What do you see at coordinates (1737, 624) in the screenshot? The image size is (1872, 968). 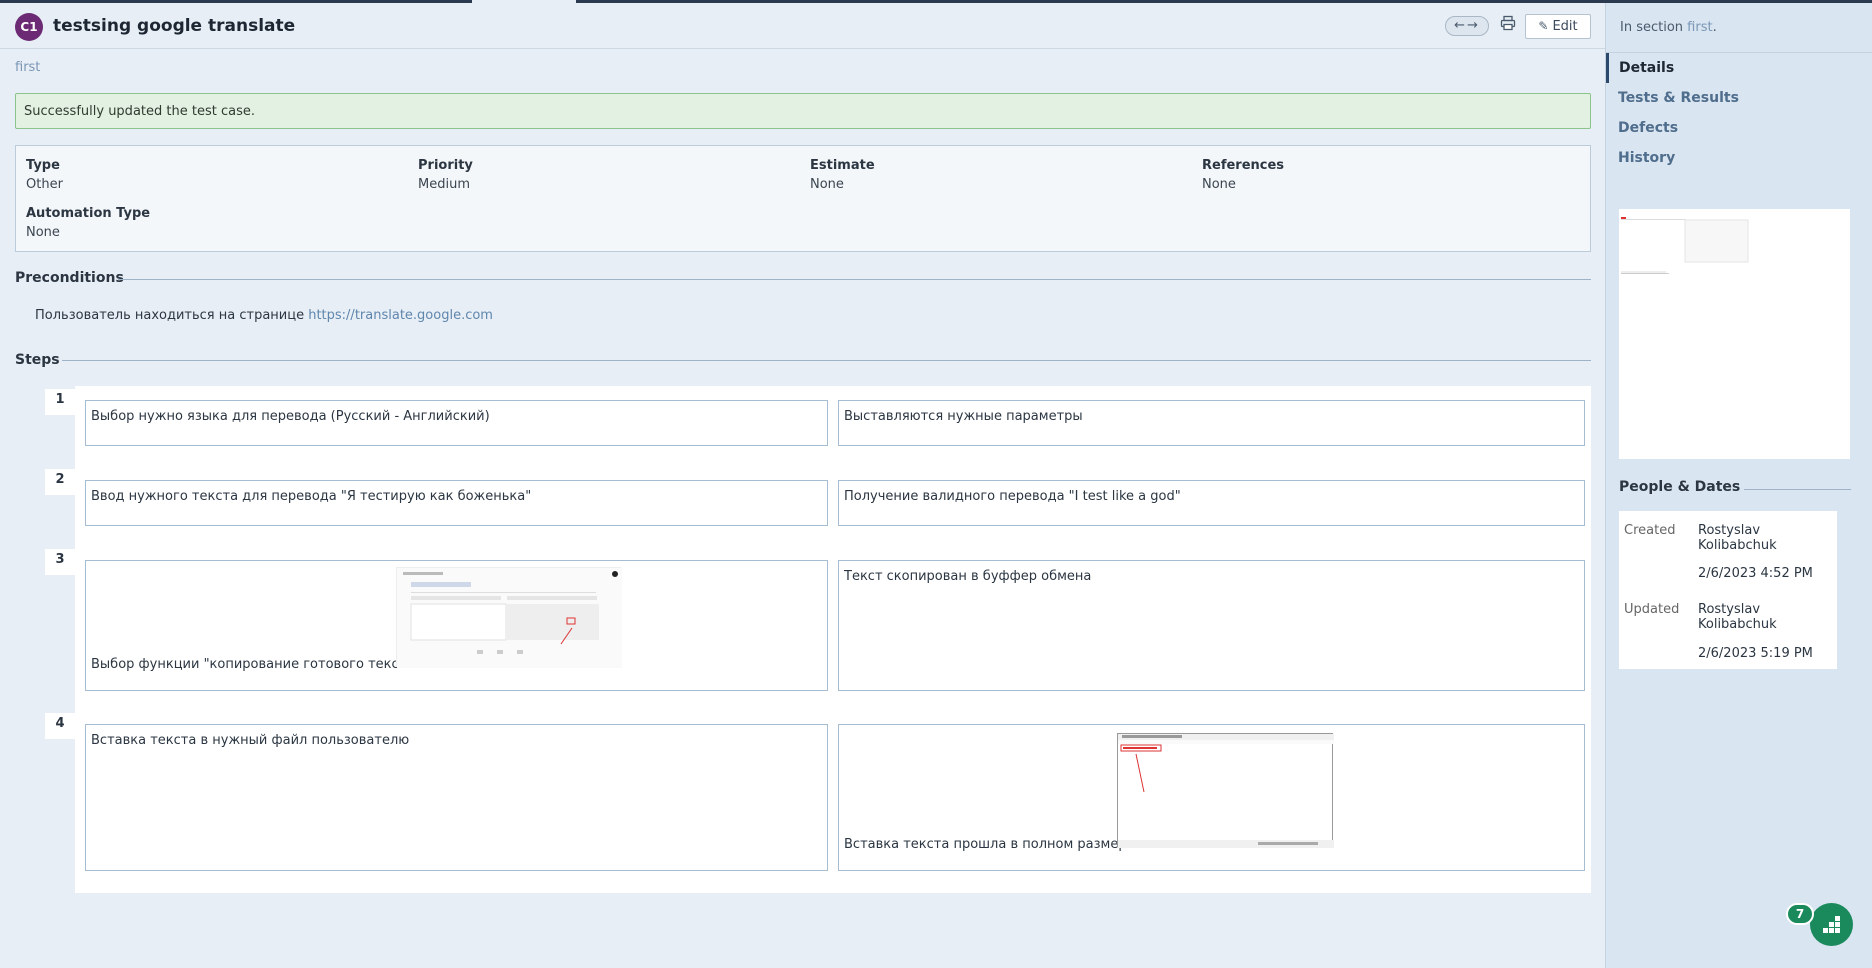 I see `updated-by-last: Kolibabchuk` at bounding box center [1737, 624].